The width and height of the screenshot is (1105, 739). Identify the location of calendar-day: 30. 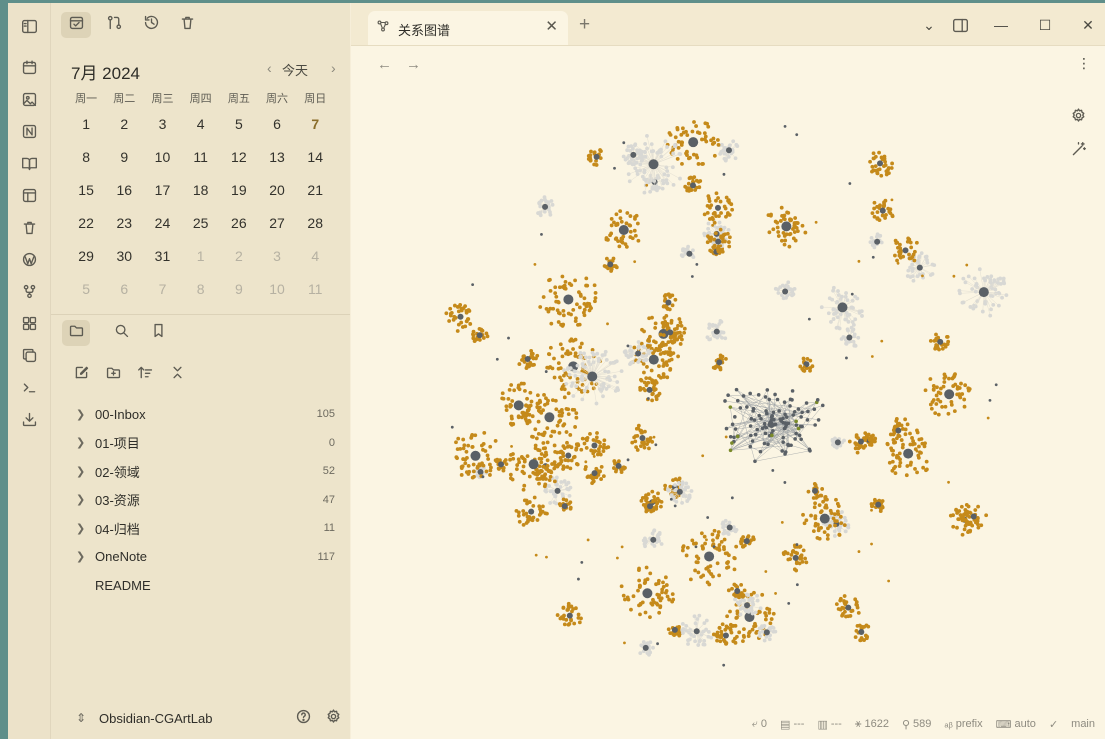
(124, 256).